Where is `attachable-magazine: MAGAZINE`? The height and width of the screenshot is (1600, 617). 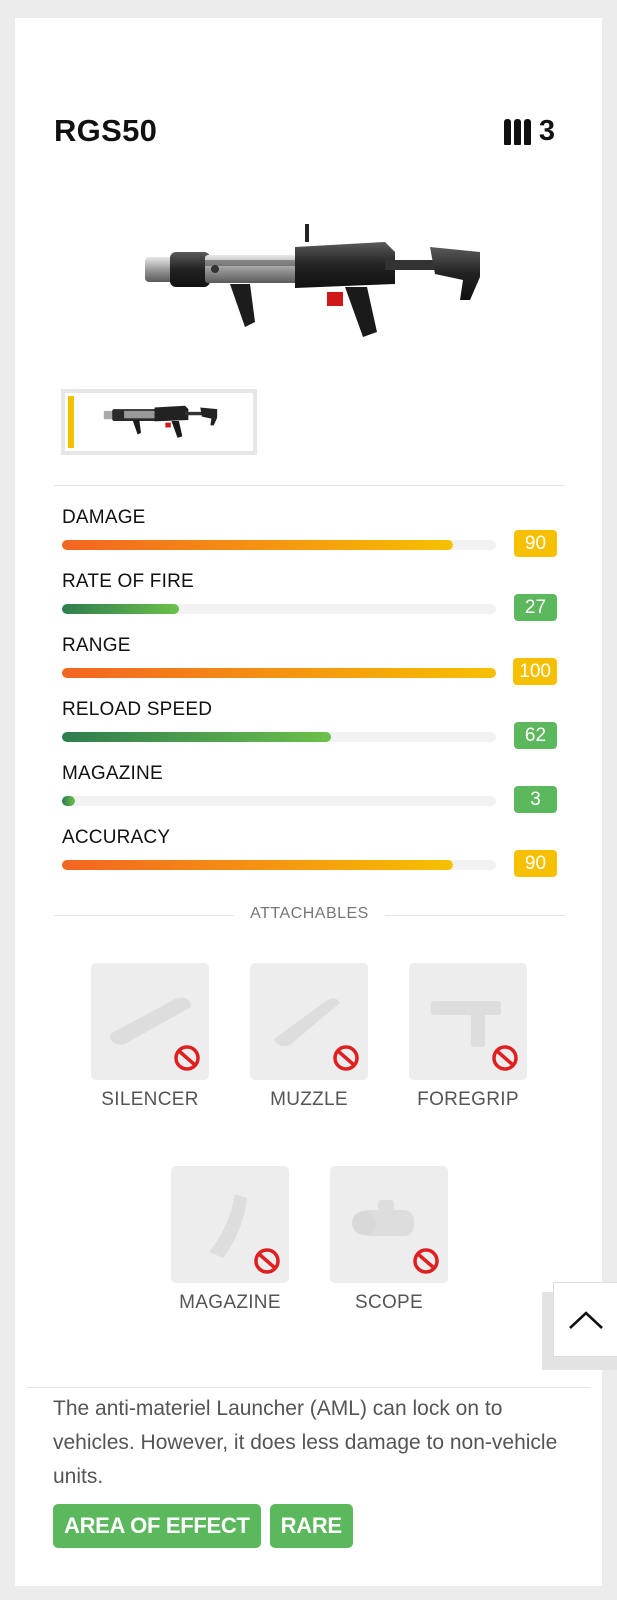 attachable-magazine: MAGAZINE is located at coordinates (230, 1240).